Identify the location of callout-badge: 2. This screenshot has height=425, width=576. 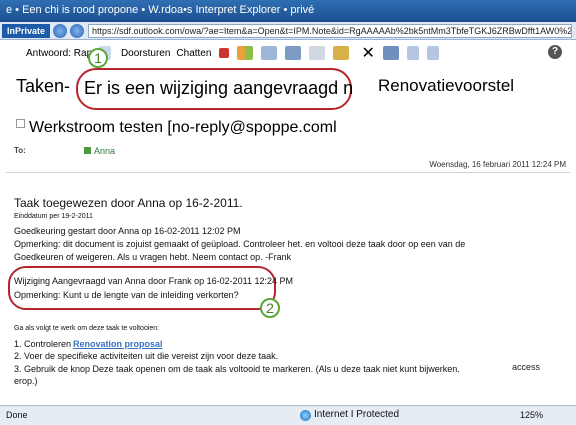
(270, 308).